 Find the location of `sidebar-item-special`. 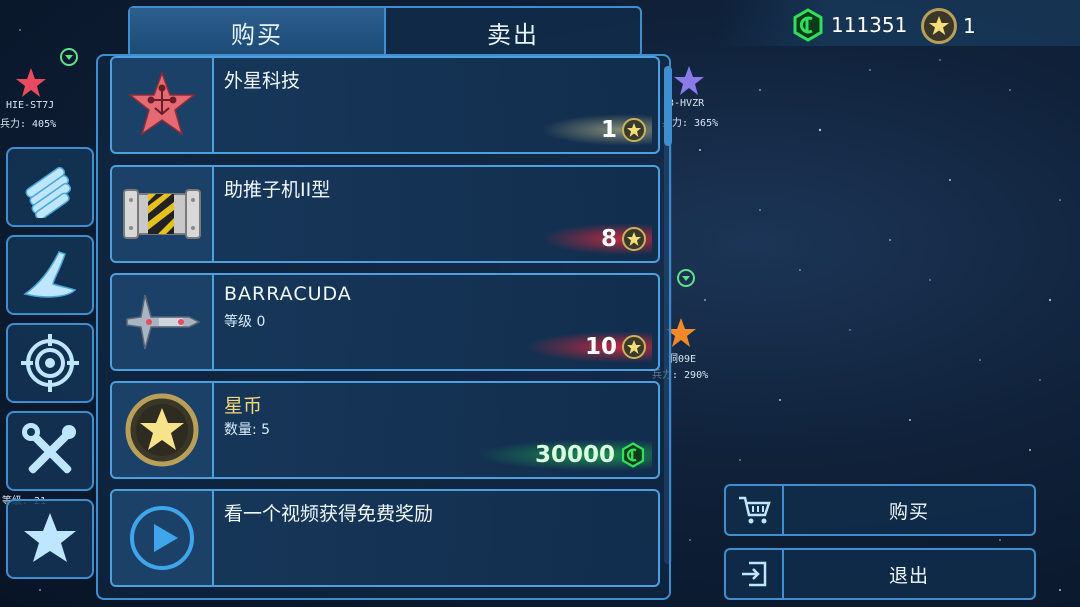

sidebar-item-special is located at coordinates (50, 539).